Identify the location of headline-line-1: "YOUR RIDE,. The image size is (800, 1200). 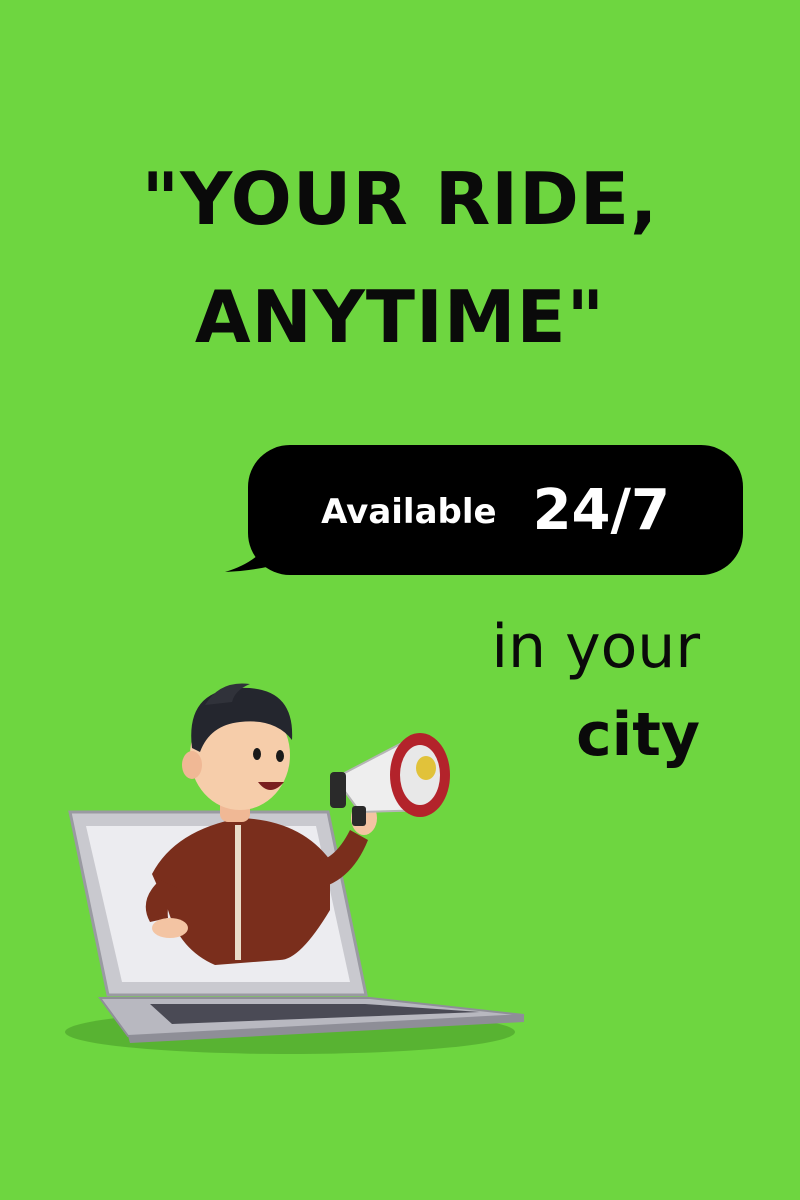
(400, 199).